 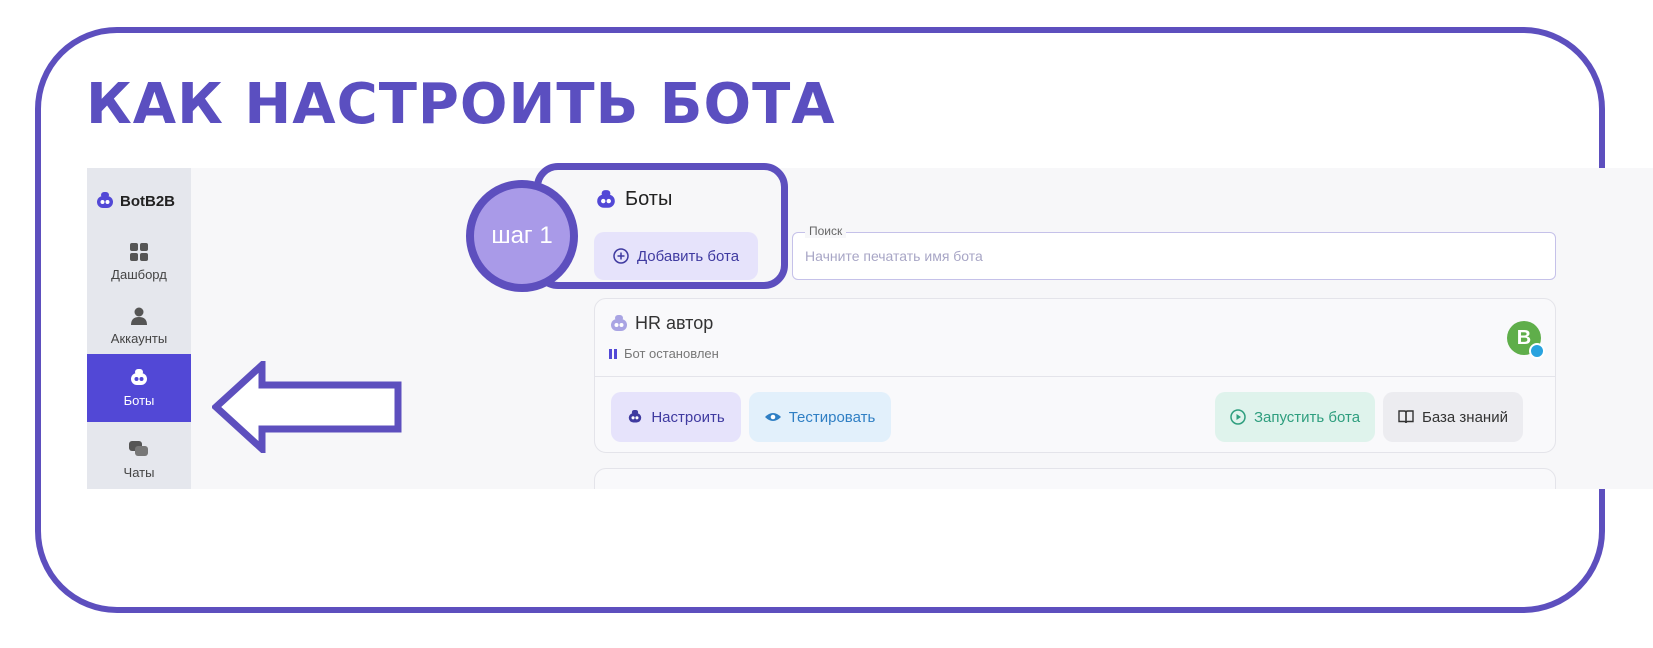 I want to click on search-input: Поиск Начните печатать имя бота, so click(x=1174, y=252).